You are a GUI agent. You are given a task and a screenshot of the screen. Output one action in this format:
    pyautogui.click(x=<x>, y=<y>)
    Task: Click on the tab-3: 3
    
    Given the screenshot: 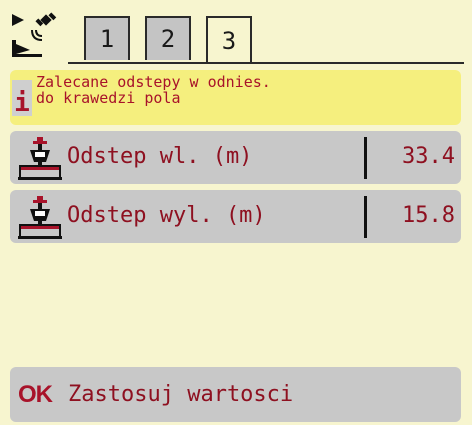 What is the action you would take?
    pyautogui.click(x=229, y=40)
    